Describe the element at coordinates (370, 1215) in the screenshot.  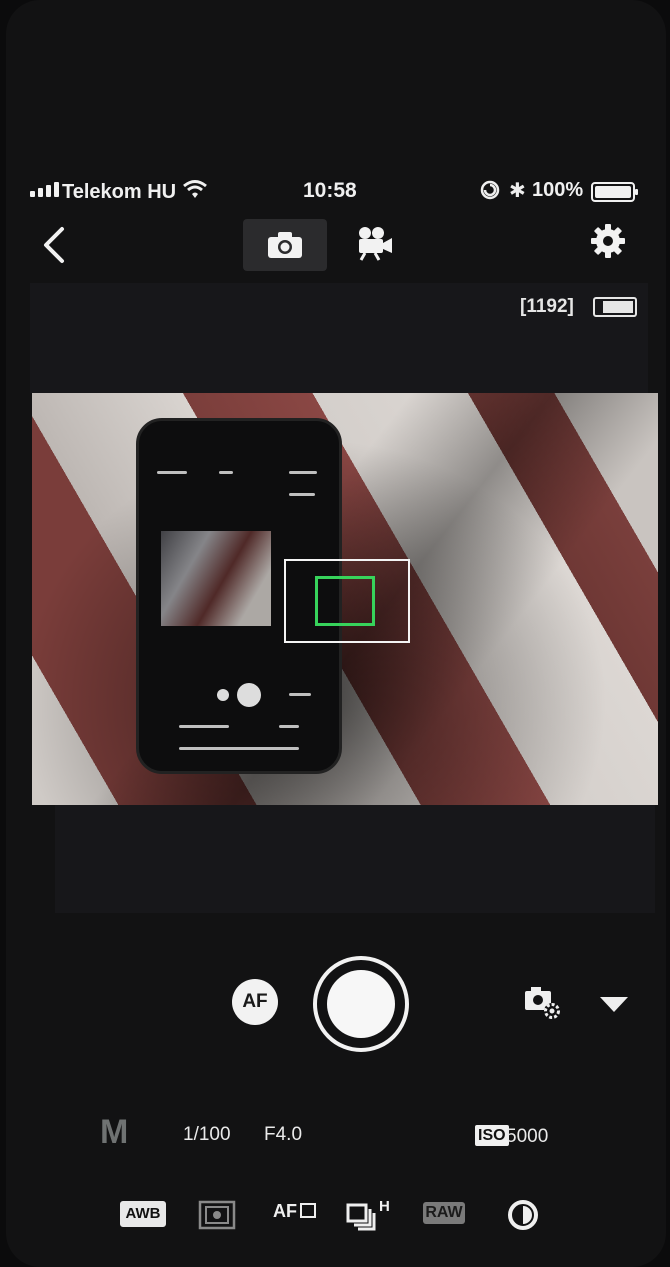
I see `continuous-drive-icon: H` at that location.